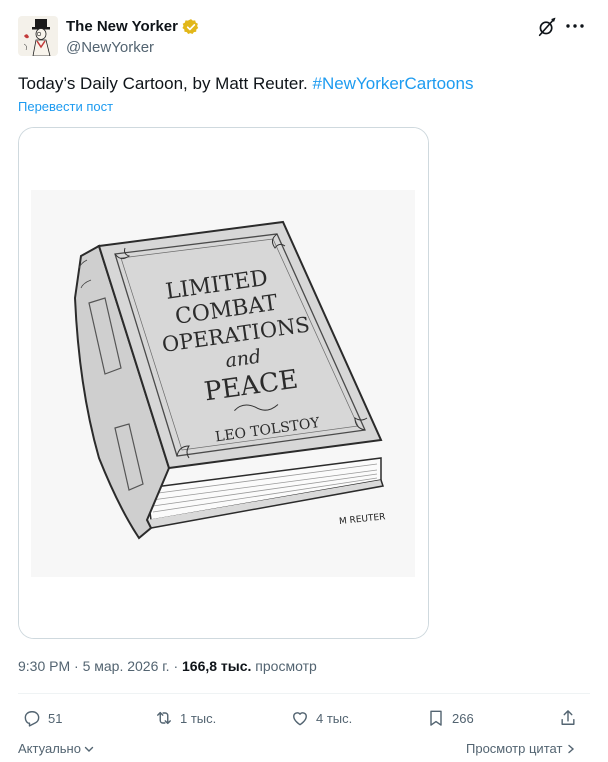 This screenshot has width=608, height=762. I want to click on share-button, so click(568, 718).